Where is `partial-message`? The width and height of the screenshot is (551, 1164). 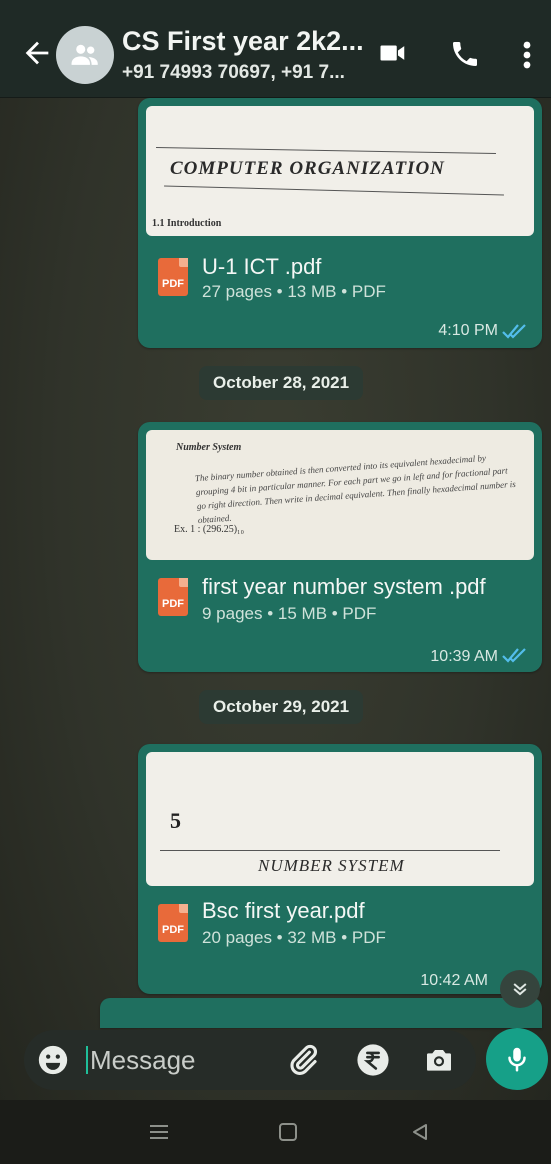 partial-message is located at coordinates (321, 1013).